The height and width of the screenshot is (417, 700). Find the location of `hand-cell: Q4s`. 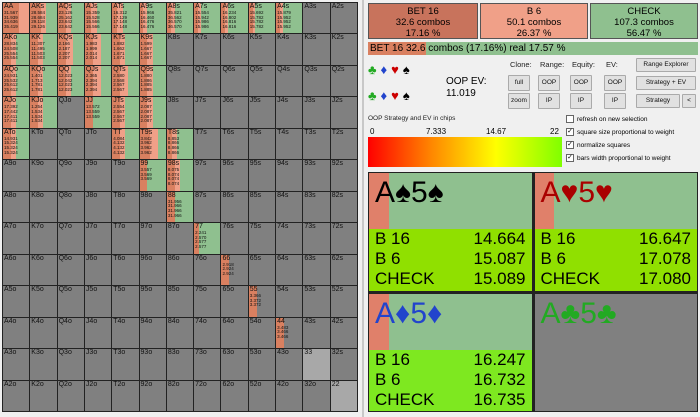

hand-cell: Q4s is located at coordinates (289, 81).